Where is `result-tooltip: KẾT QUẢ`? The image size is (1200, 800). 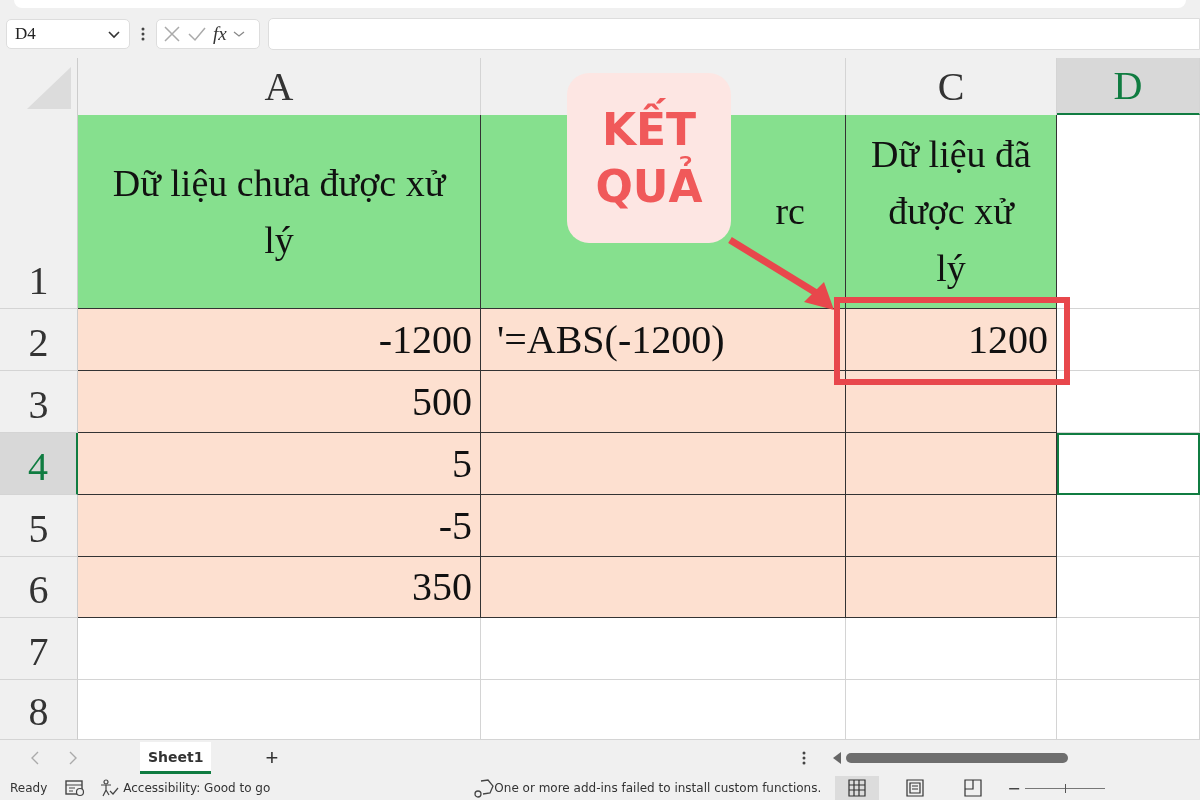
result-tooltip: KẾT QUẢ is located at coordinates (649, 158).